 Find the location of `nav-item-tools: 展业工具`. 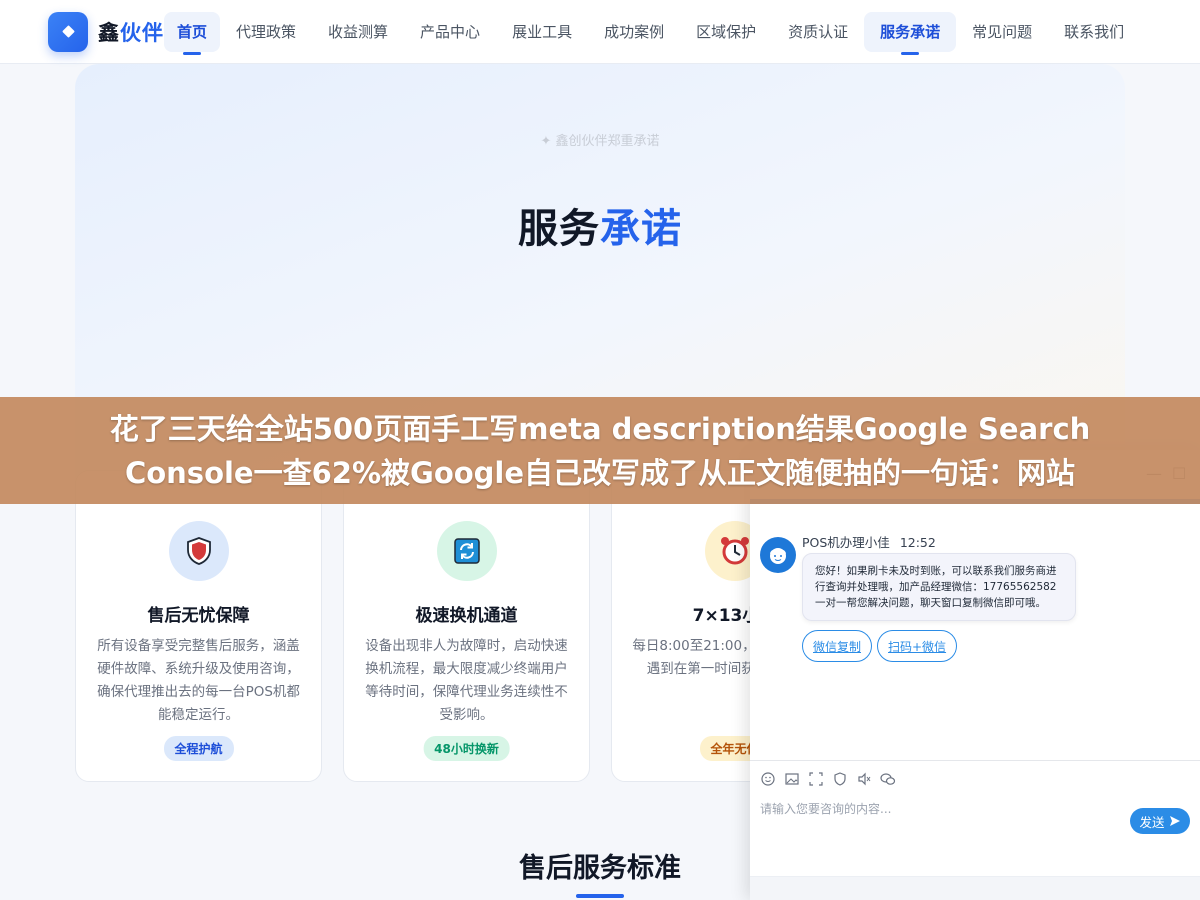

nav-item-tools: 展业工具 is located at coordinates (542, 32).